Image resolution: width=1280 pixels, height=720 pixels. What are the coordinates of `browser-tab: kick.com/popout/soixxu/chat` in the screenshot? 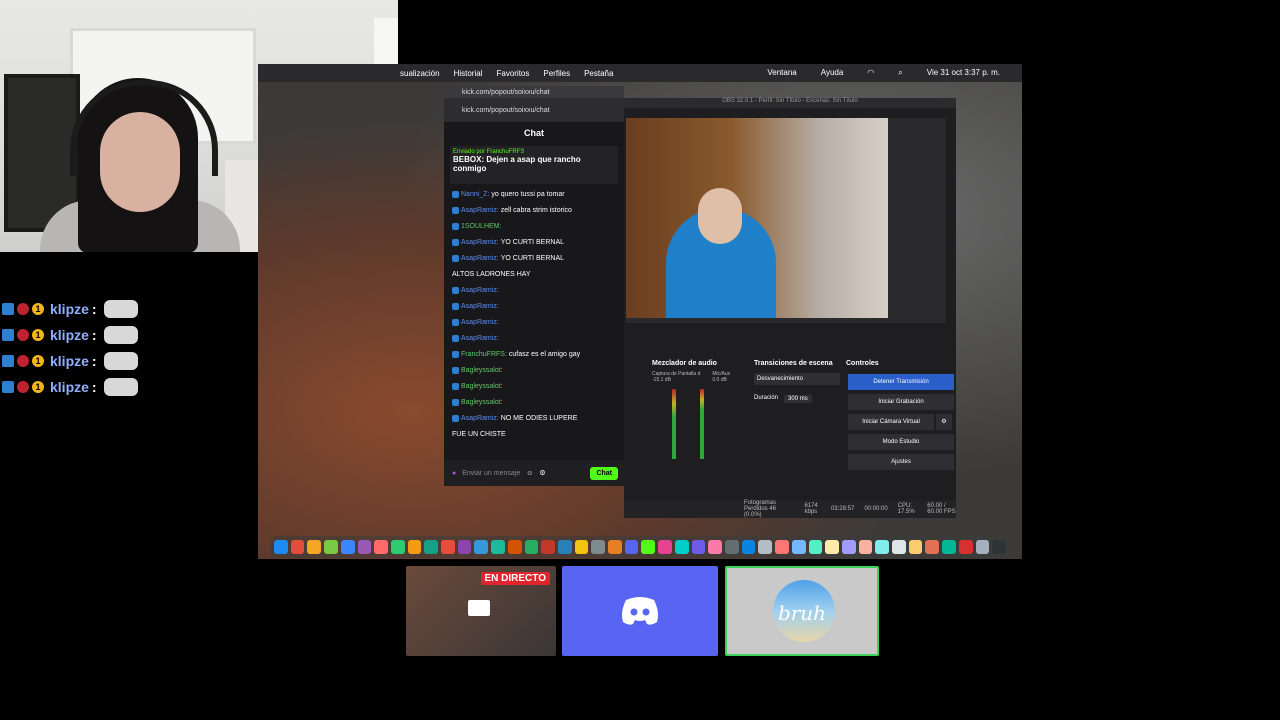 It's located at (534, 92).